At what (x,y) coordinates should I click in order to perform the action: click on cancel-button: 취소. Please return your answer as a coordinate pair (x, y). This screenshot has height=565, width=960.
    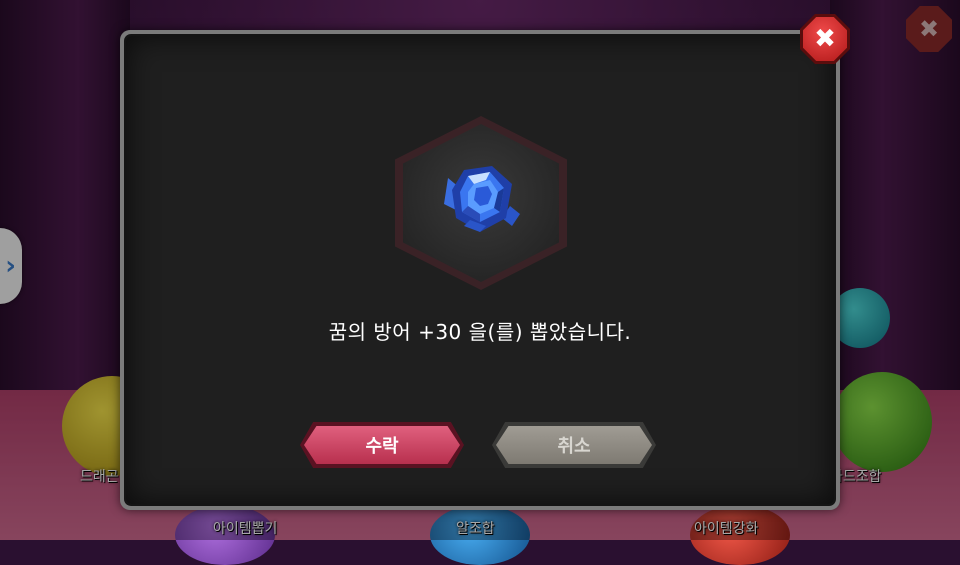
    Looking at the image, I should click on (574, 445).